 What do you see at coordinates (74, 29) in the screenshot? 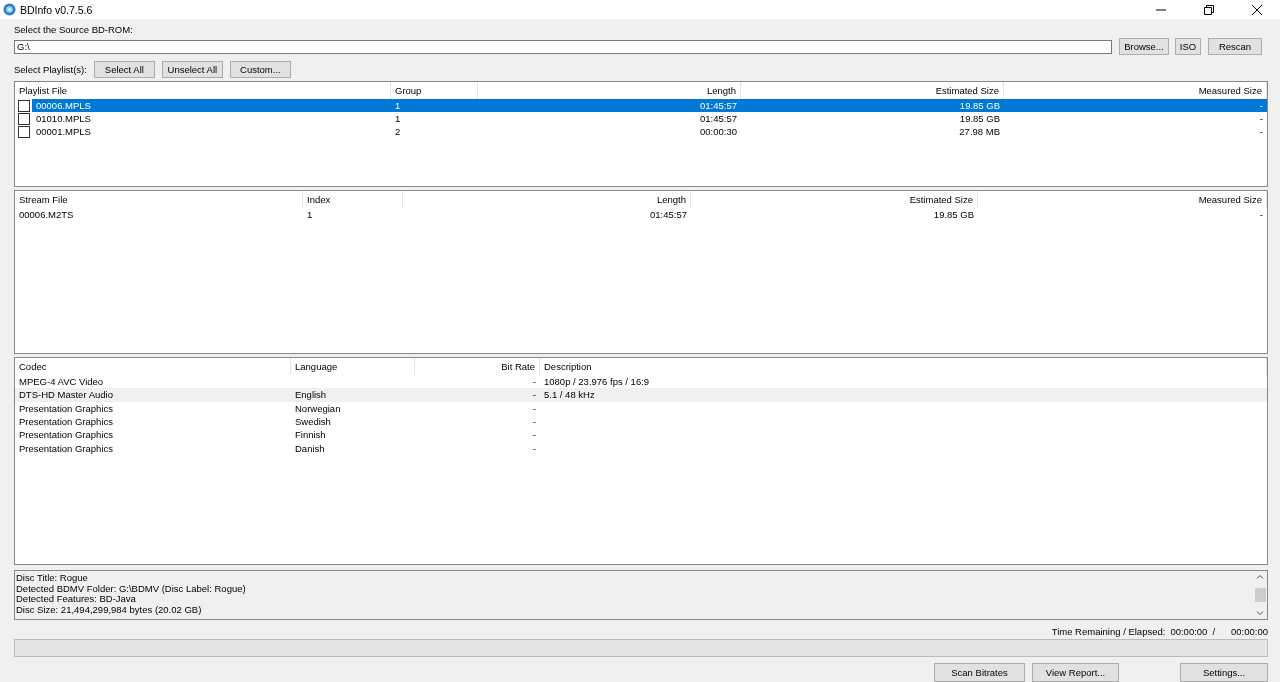
I see `source-label: Select the Source BD-ROM:` at bounding box center [74, 29].